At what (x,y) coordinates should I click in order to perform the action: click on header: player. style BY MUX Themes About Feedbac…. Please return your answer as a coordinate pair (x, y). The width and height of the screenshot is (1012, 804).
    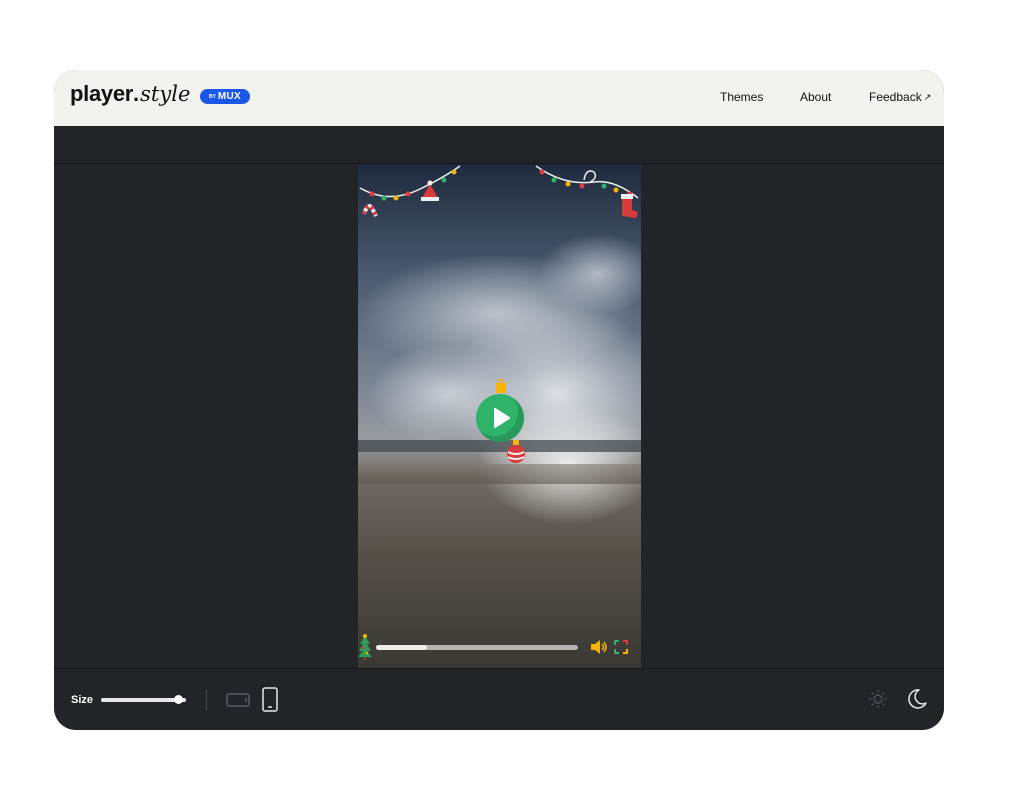
    Looking at the image, I should click on (499, 98).